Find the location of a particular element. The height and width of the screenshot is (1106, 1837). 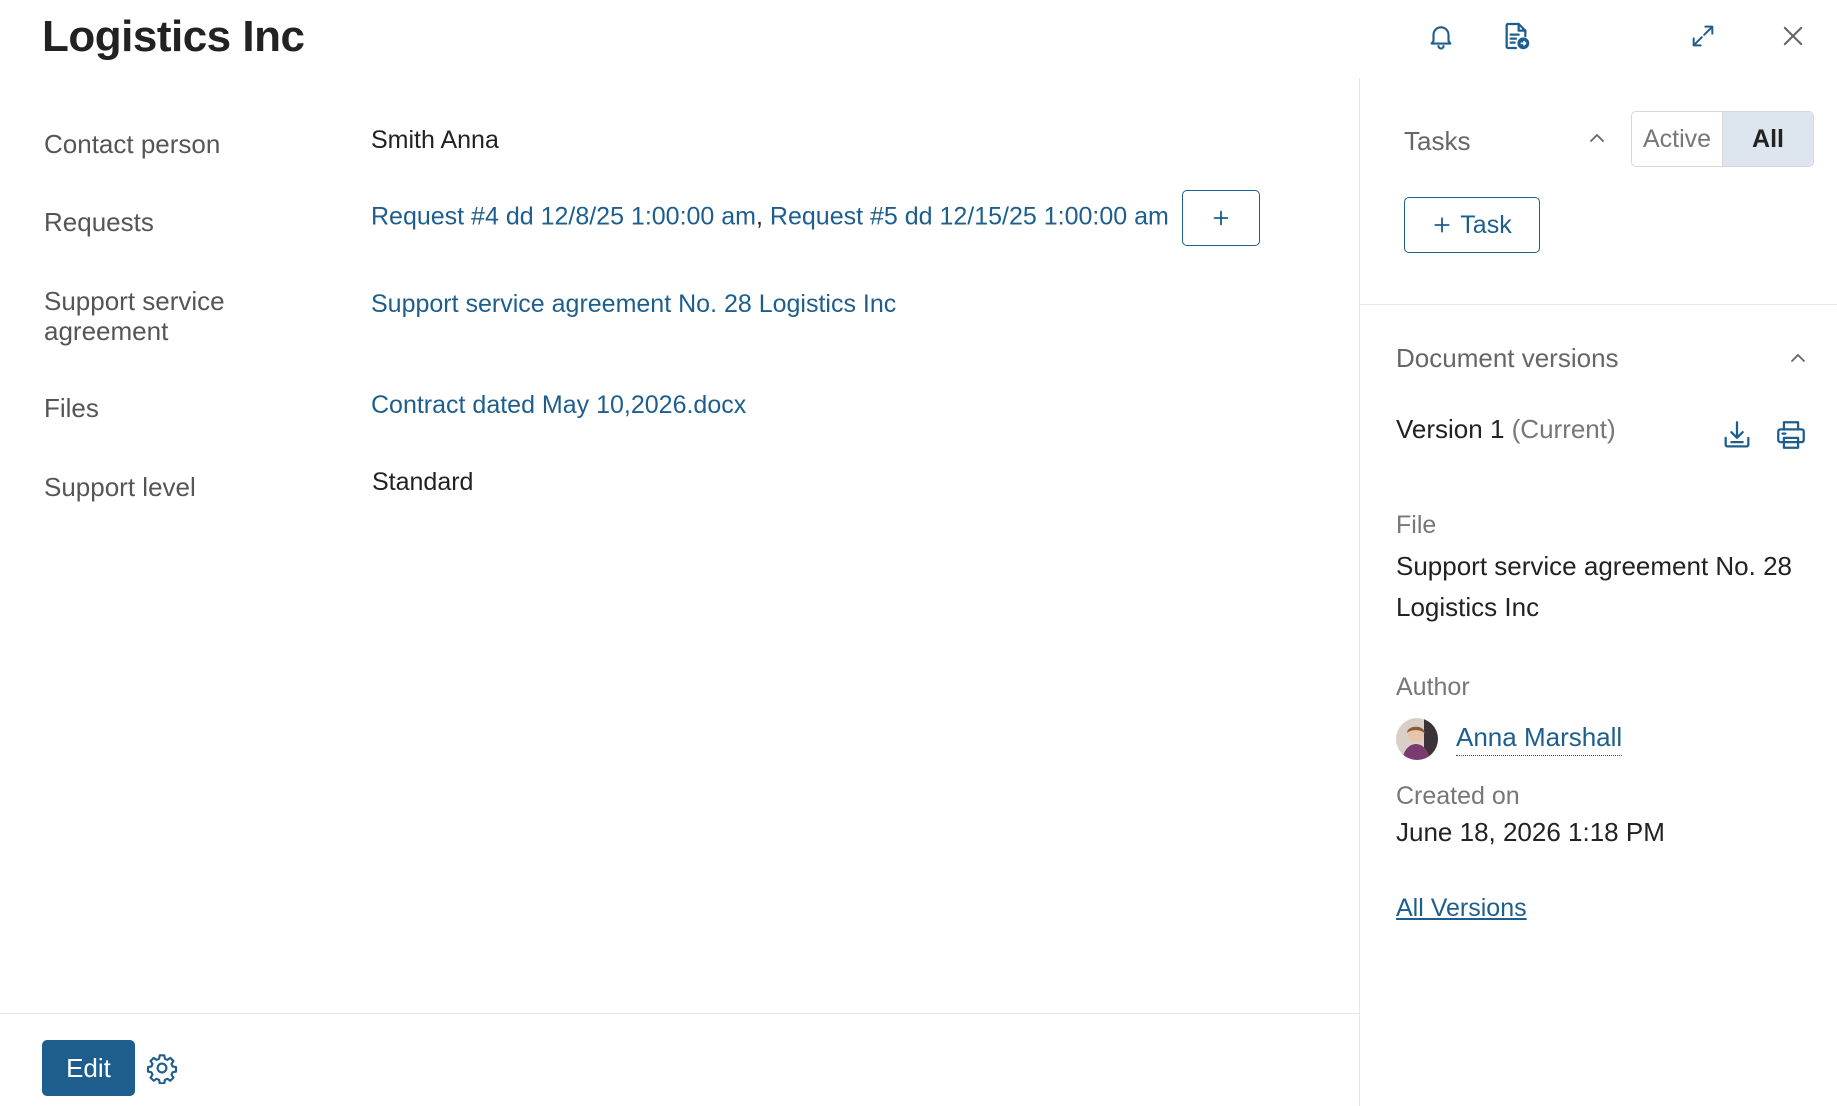

expand-button is located at coordinates (1703, 36).